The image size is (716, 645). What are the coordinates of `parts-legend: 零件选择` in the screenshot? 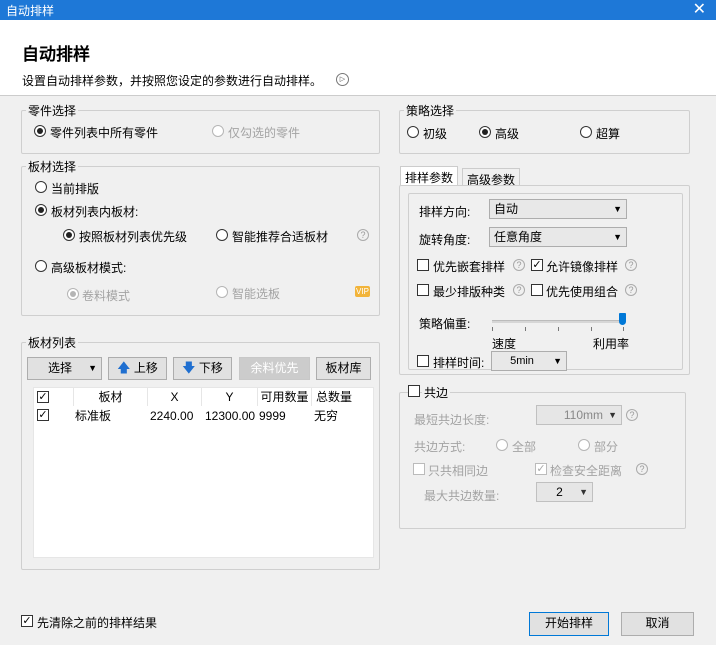 It's located at (52, 110).